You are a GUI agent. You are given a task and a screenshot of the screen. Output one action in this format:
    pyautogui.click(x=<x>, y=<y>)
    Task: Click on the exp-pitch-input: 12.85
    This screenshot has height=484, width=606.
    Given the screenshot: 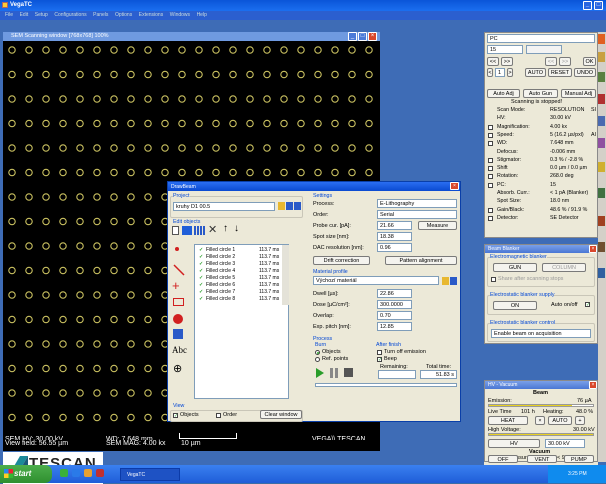 What is the action you would take?
    pyautogui.click(x=394, y=326)
    